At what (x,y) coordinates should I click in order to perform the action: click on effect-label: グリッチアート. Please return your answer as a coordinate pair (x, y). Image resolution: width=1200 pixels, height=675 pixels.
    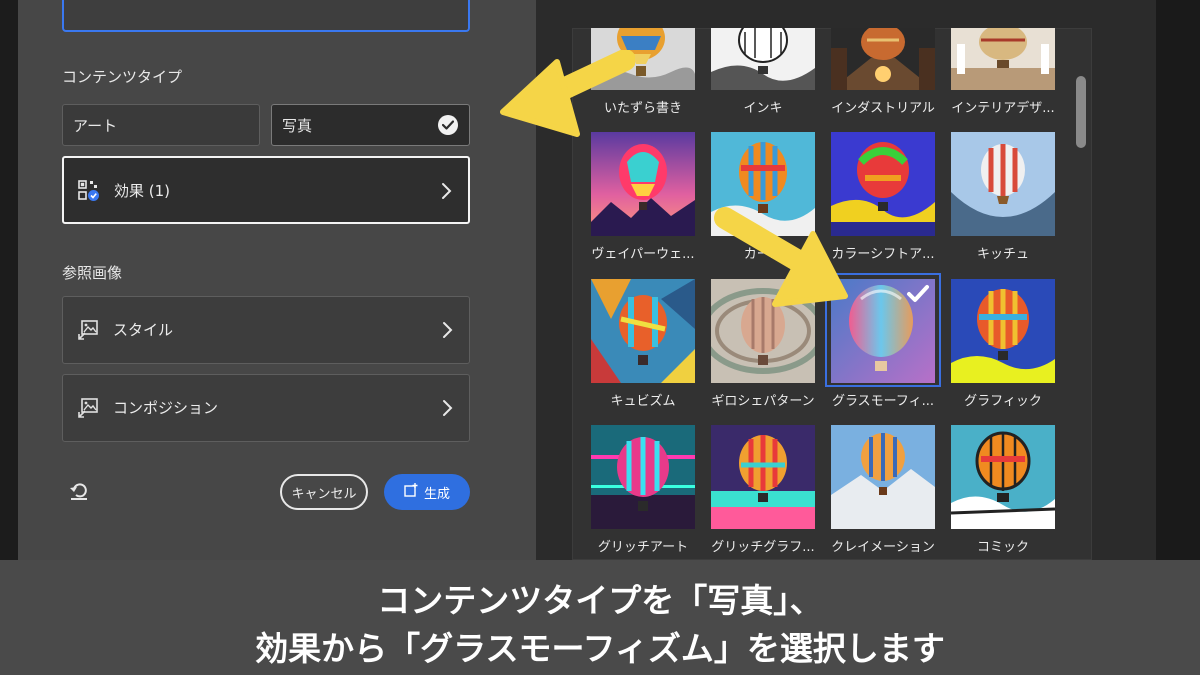
    Looking at the image, I should click on (643, 547).